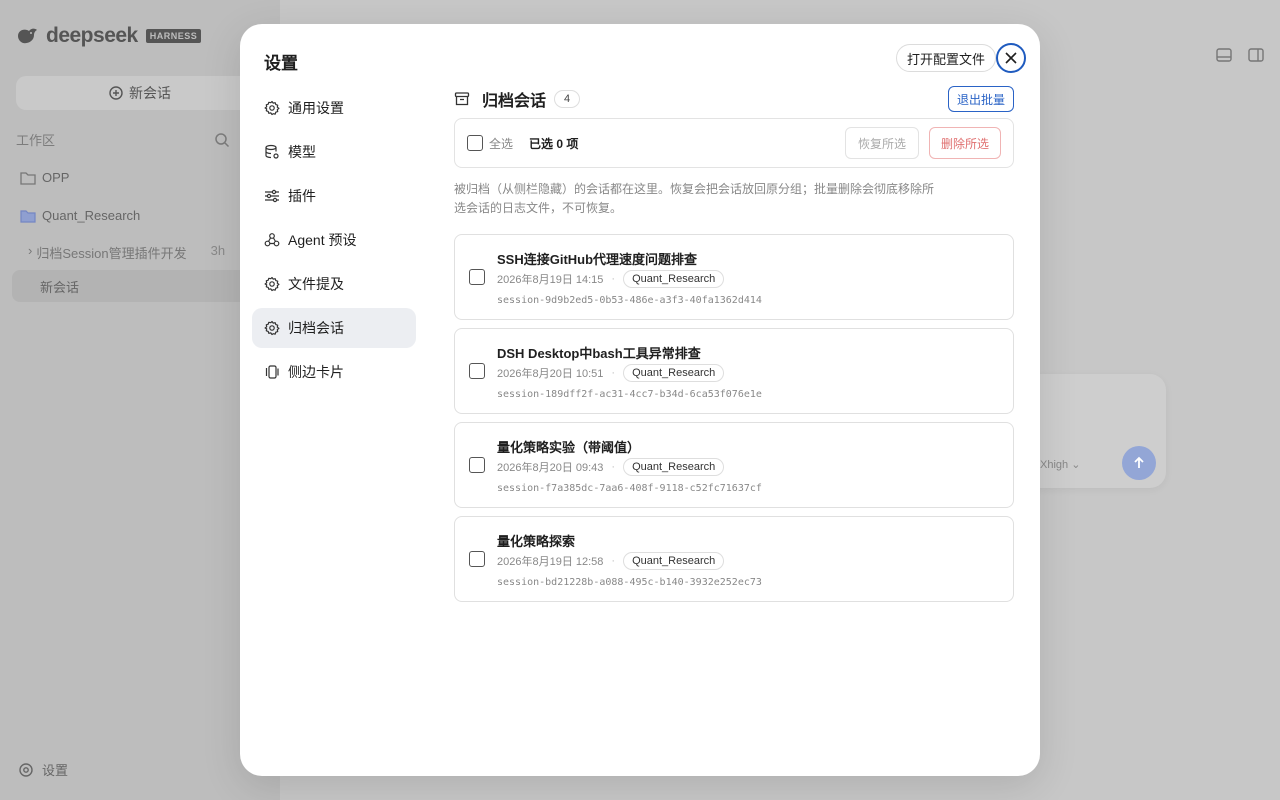  I want to click on whale-logo-icon, so click(27, 36).